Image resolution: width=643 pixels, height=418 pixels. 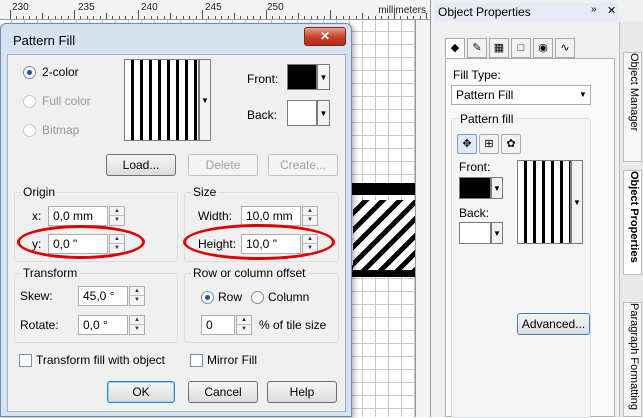 What do you see at coordinates (271, 216) in the screenshot?
I see `width-input: 10,0 mm` at bounding box center [271, 216].